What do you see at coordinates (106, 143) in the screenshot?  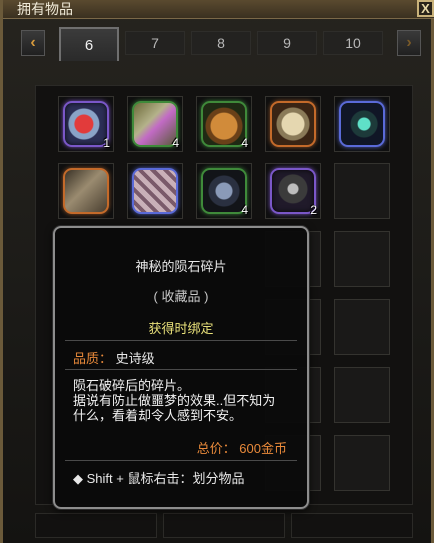 I see `item-count: 1` at bounding box center [106, 143].